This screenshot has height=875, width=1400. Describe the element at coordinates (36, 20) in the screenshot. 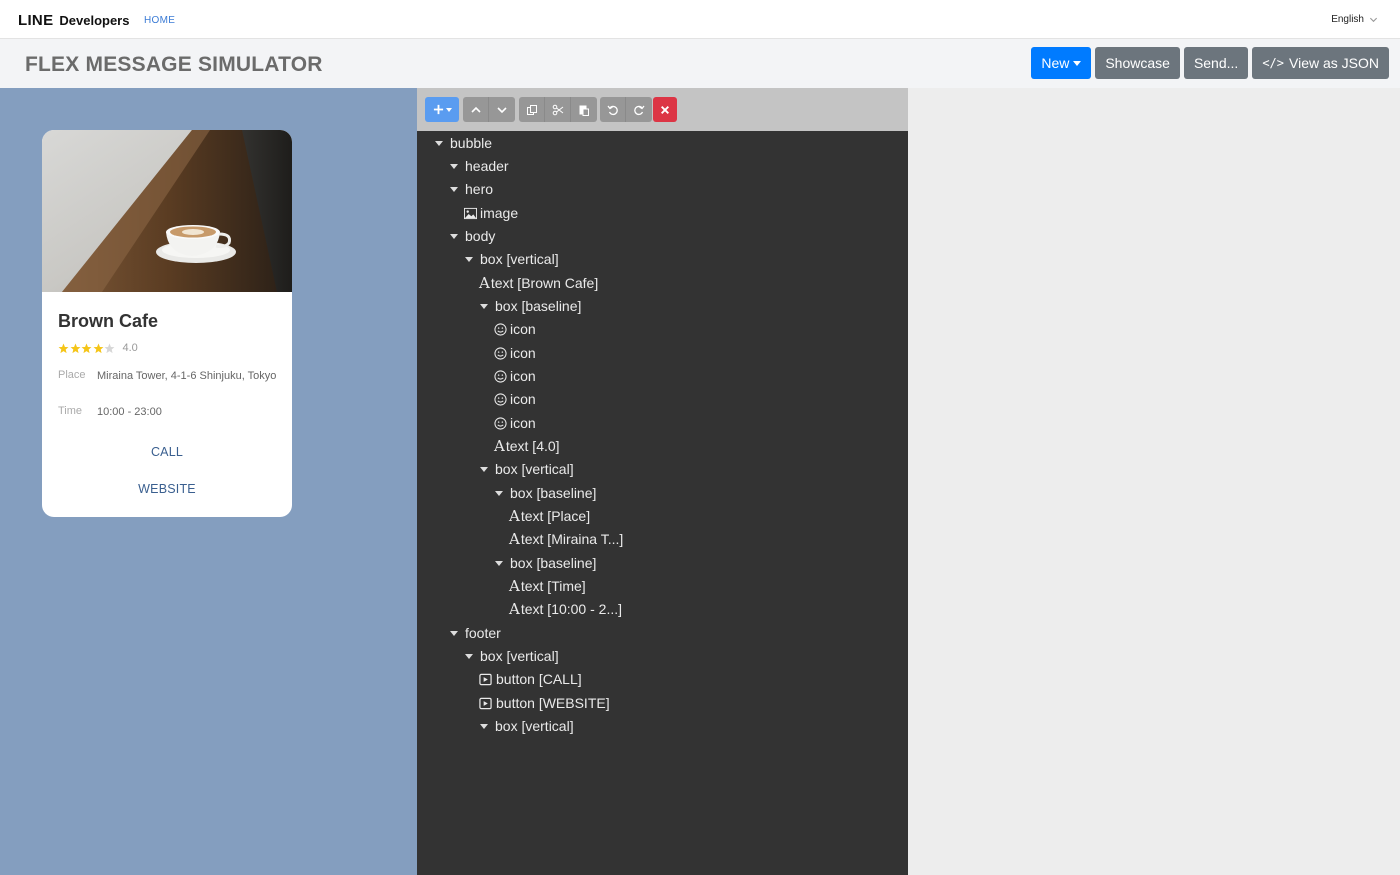

I see `brand-line: LINE` at that location.